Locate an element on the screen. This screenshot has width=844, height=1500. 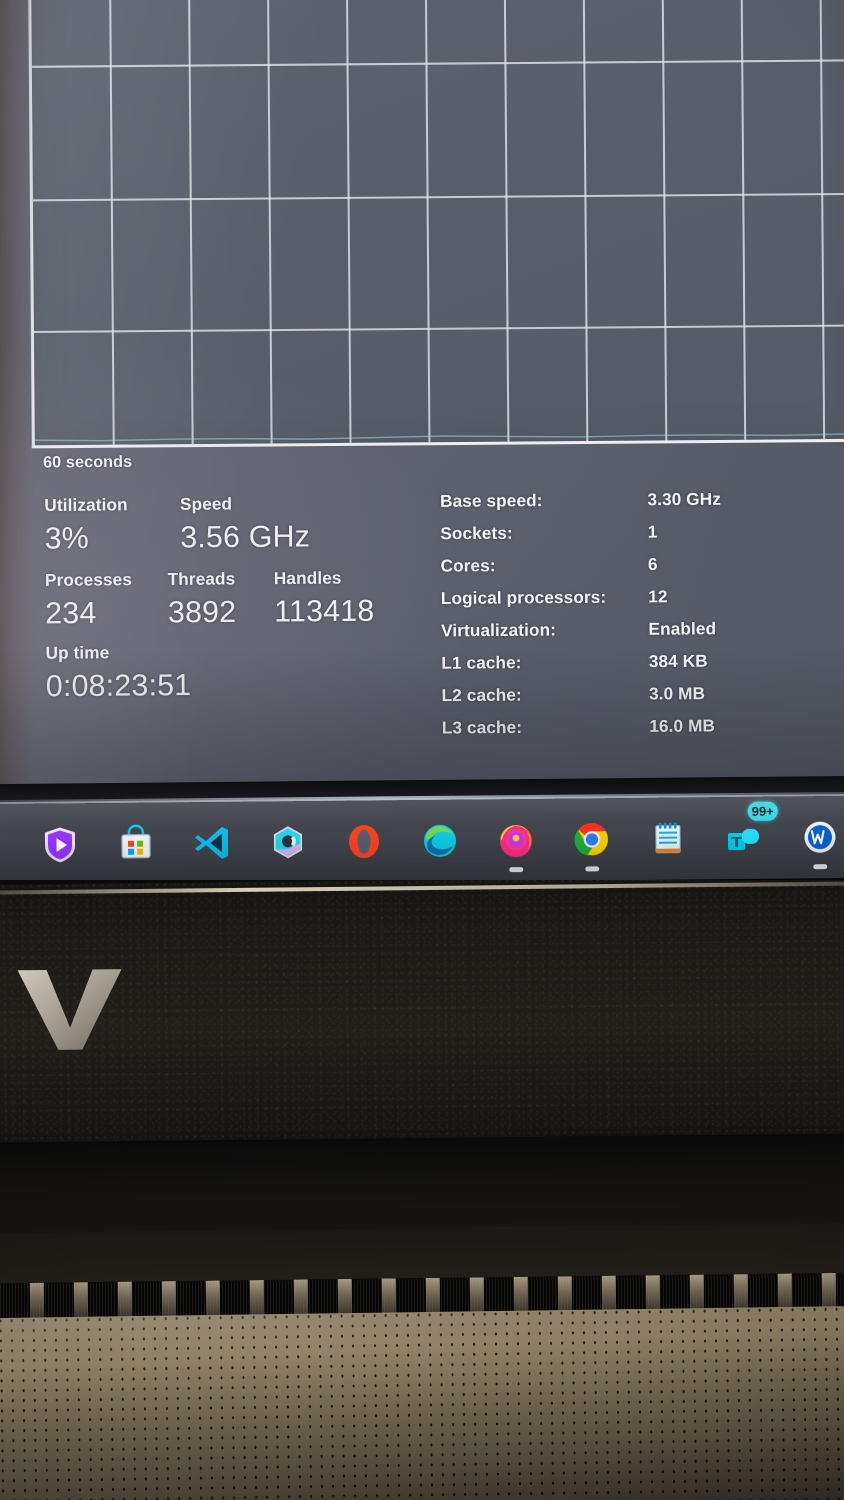
taskbar-item-vs-code is located at coordinates (212, 843).